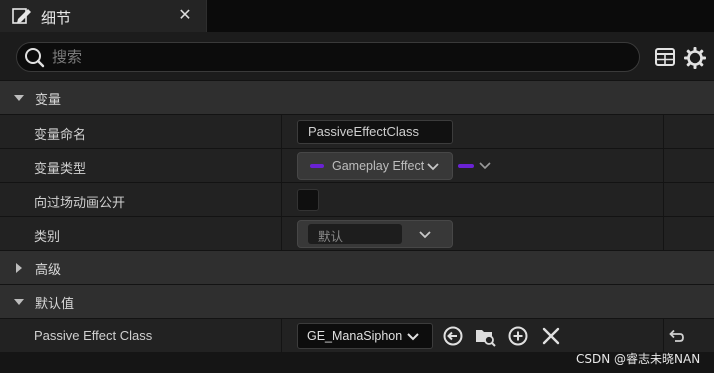 This screenshot has width=714, height=373. I want to click on tab-strip: 细节 ✕, so click(357, 16).